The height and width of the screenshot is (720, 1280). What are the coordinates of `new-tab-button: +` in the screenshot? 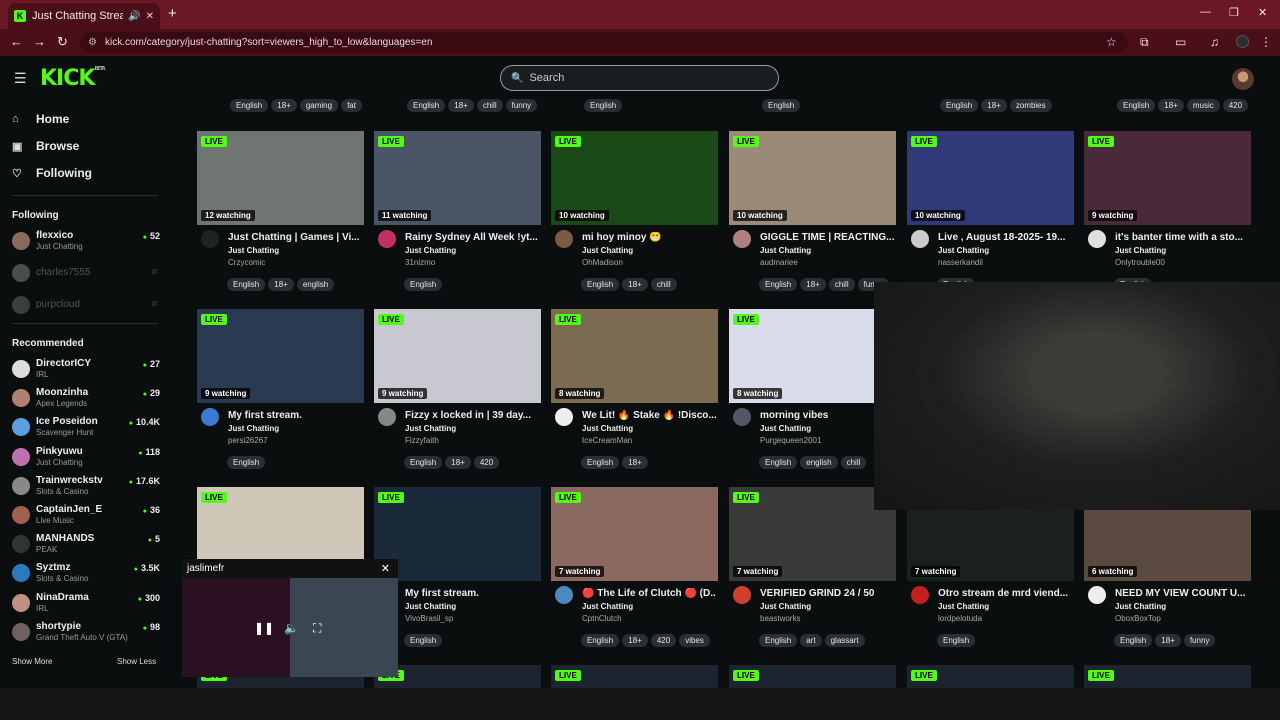 It's located at (172, 13).